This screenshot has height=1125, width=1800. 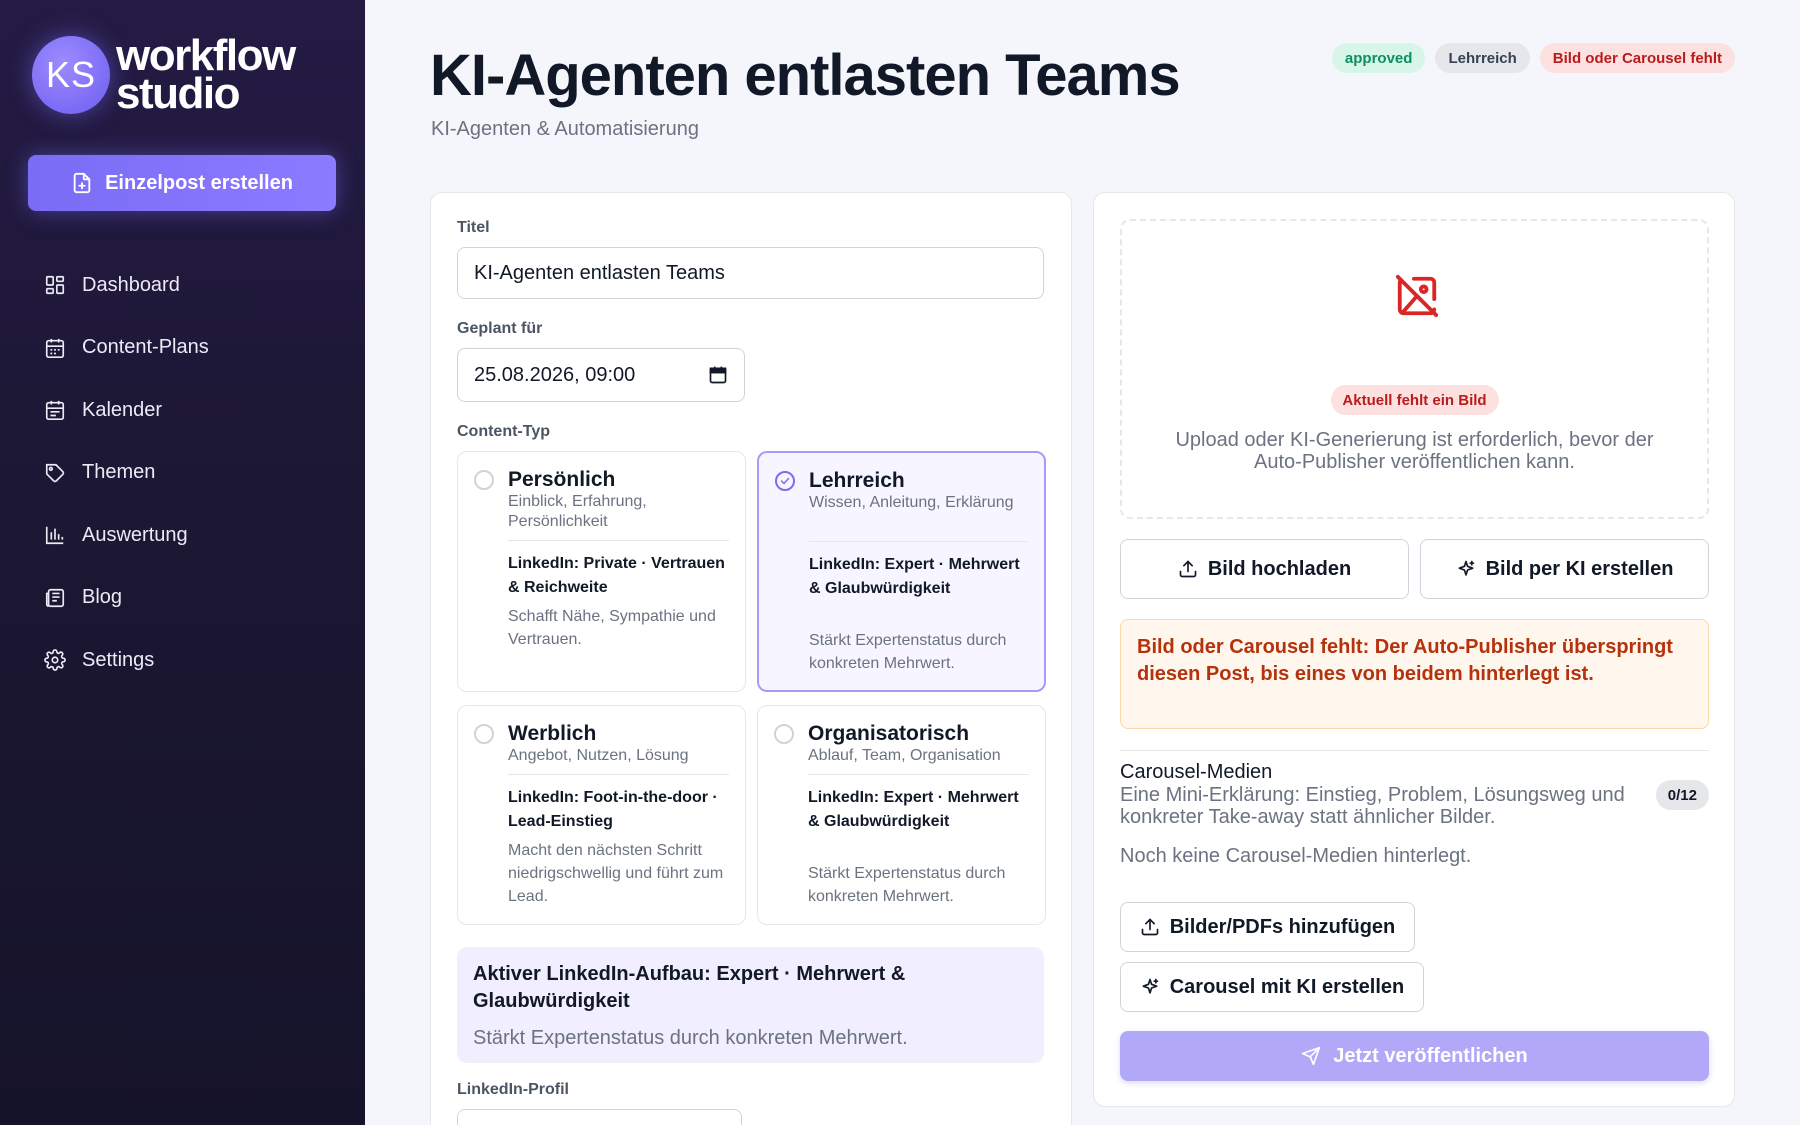 I want to click on logo: KS workflow studio, so click(x=164, y=76).